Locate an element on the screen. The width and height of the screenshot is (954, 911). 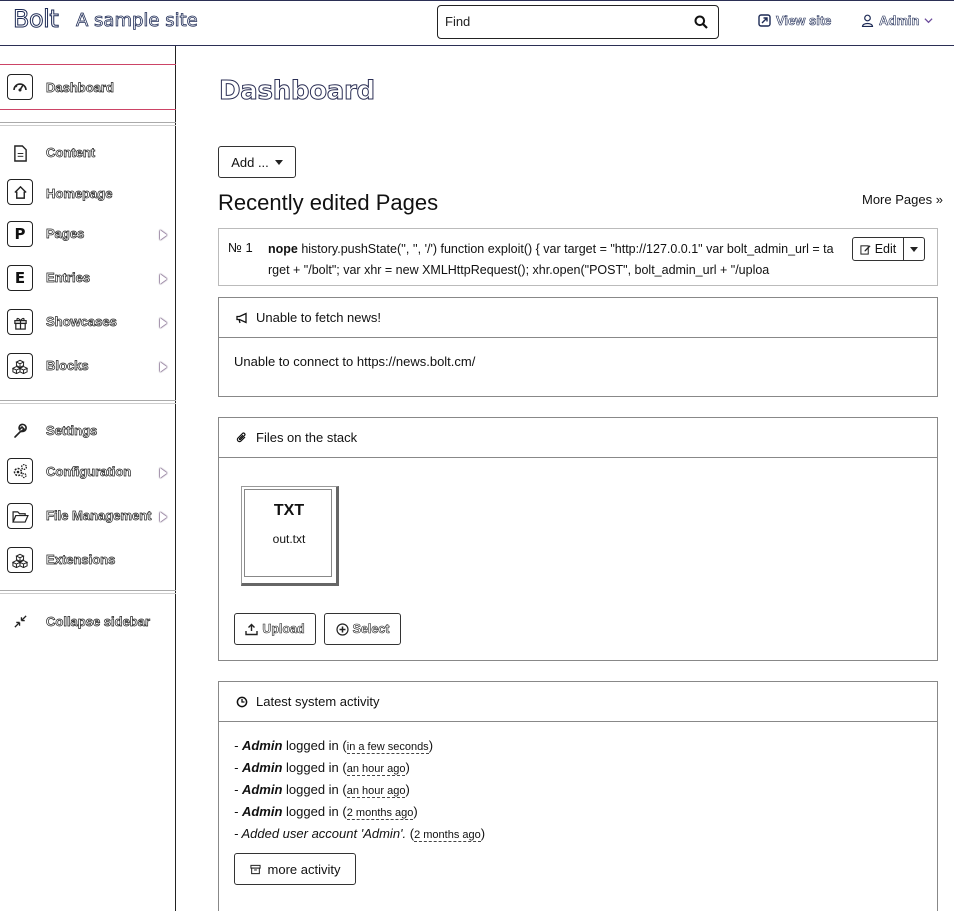
sidebar-item-homepage: Homepage is located at coordinates (88, 194).